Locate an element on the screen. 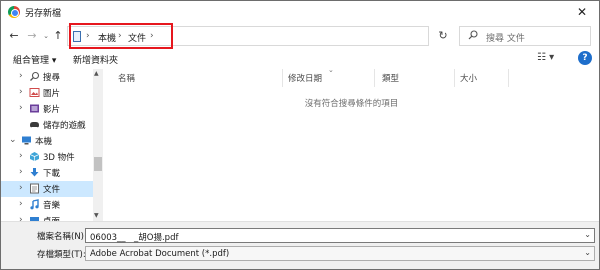 The height and width of the screenshot is (270, 600). annotation-highlight-box is located at coordinates (121, 36).